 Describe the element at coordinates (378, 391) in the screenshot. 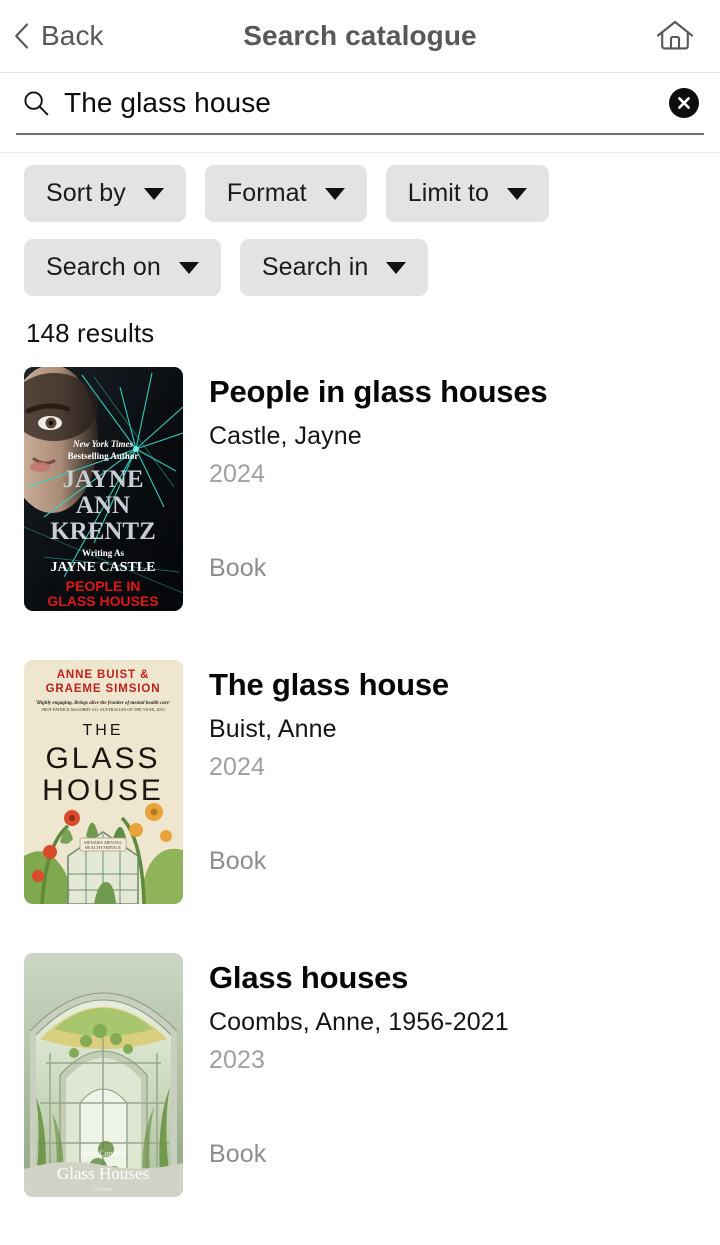

I see `result-title: People in glass houses` at that location.